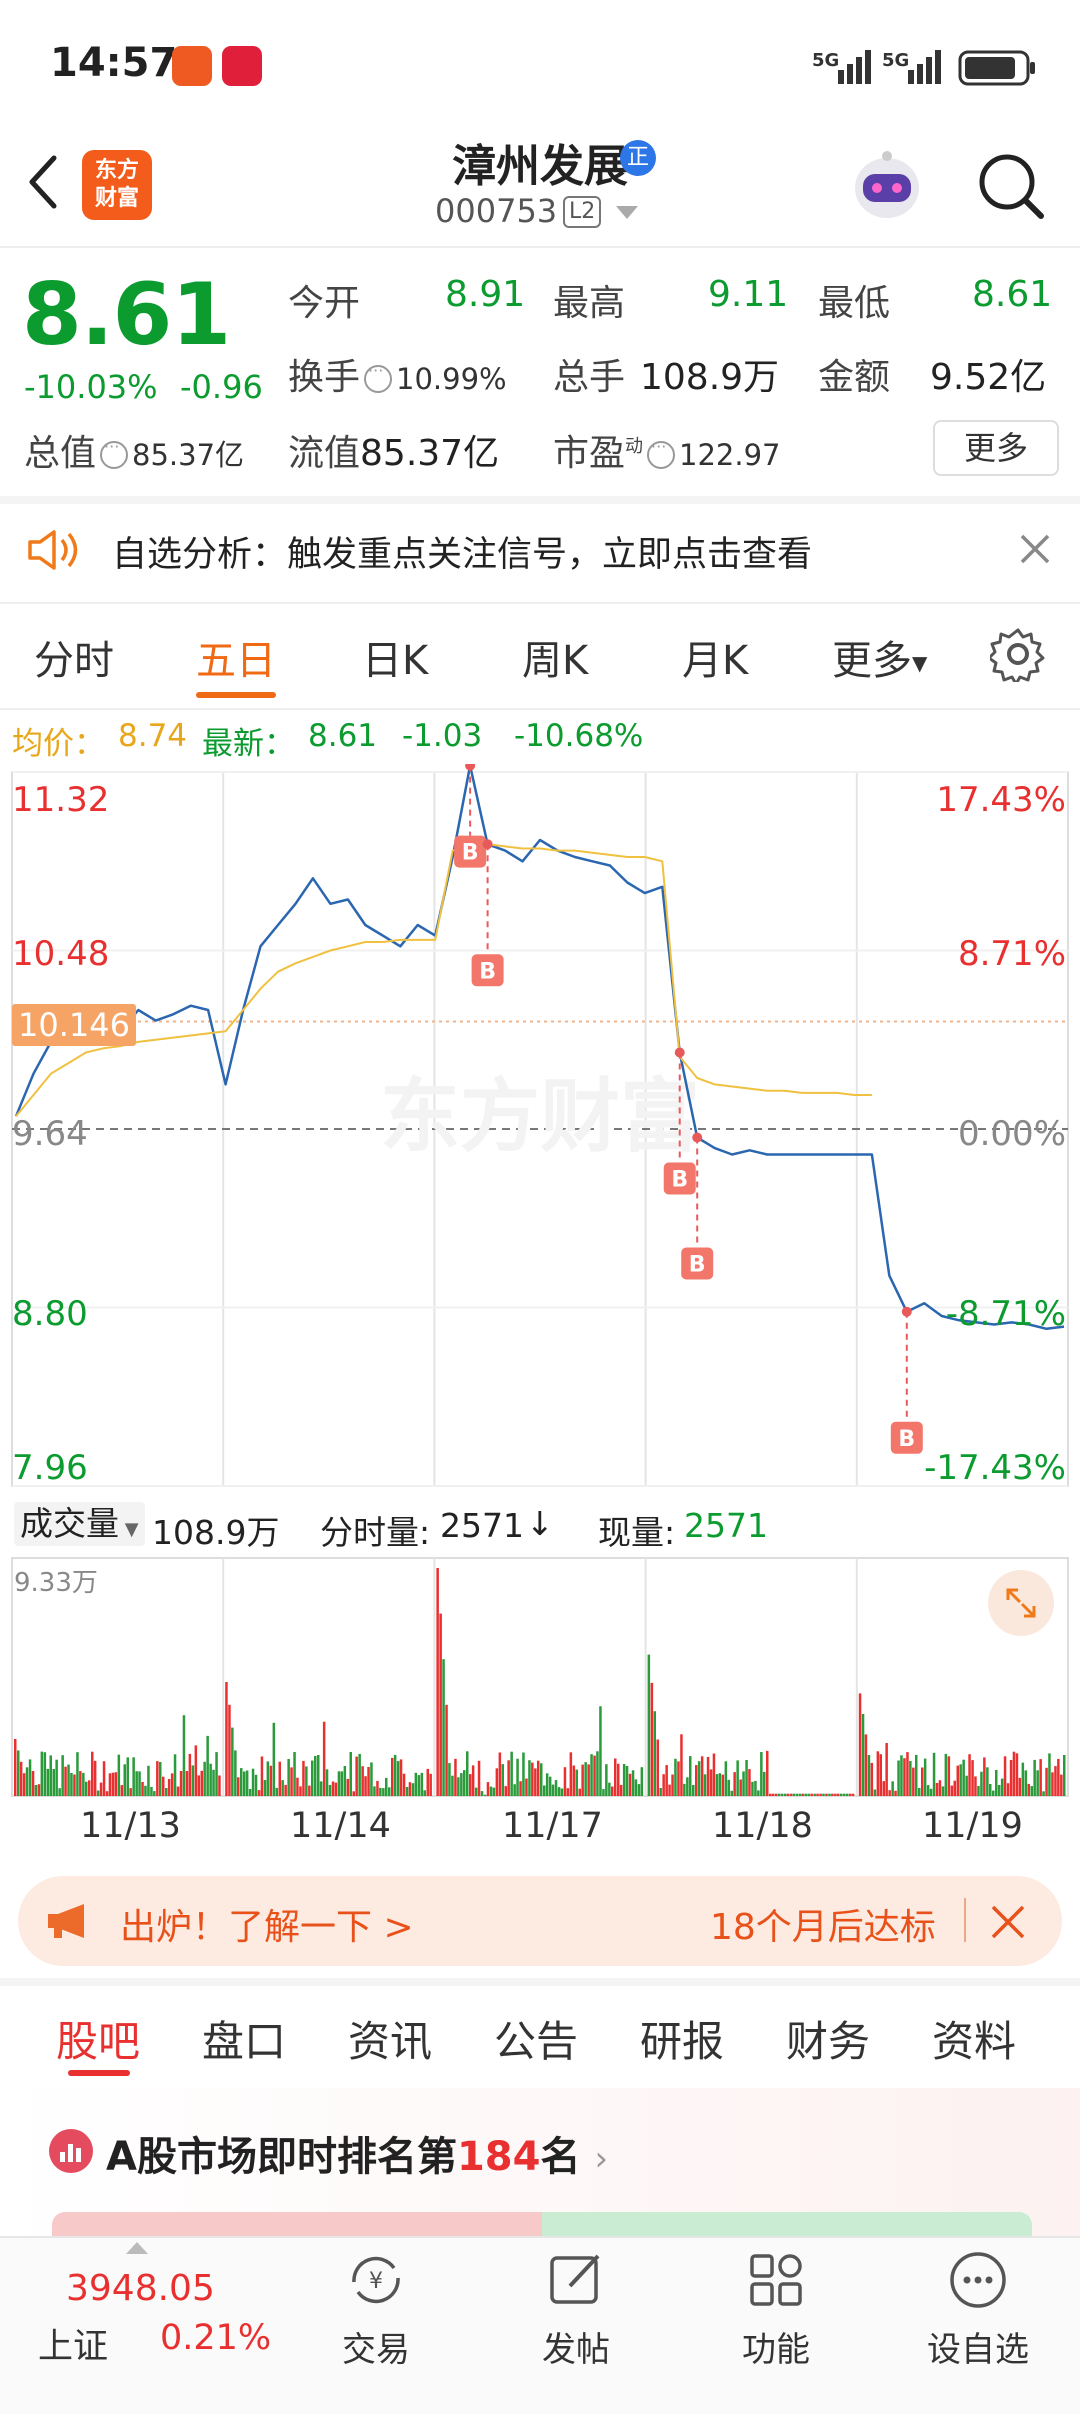  I want to click on alert-banner: 自选分析：触发重点关注信号，立即点击查看, so click(540, 550).